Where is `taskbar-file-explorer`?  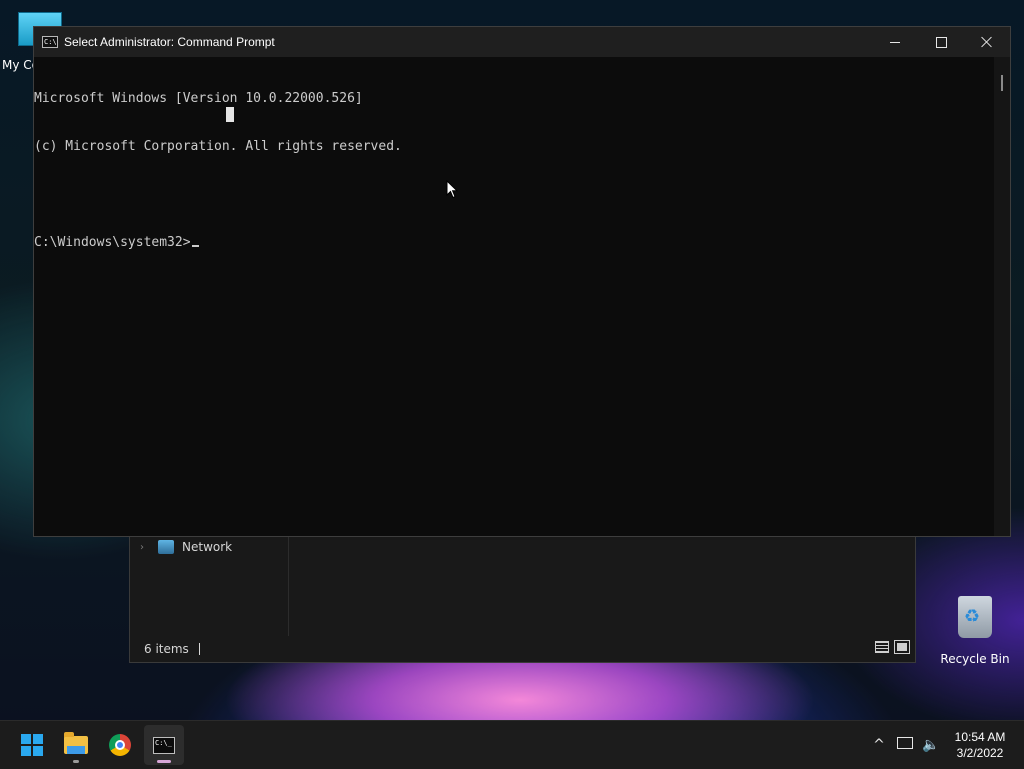 taskbar-file-explorer is located at coordinates (76, 745).